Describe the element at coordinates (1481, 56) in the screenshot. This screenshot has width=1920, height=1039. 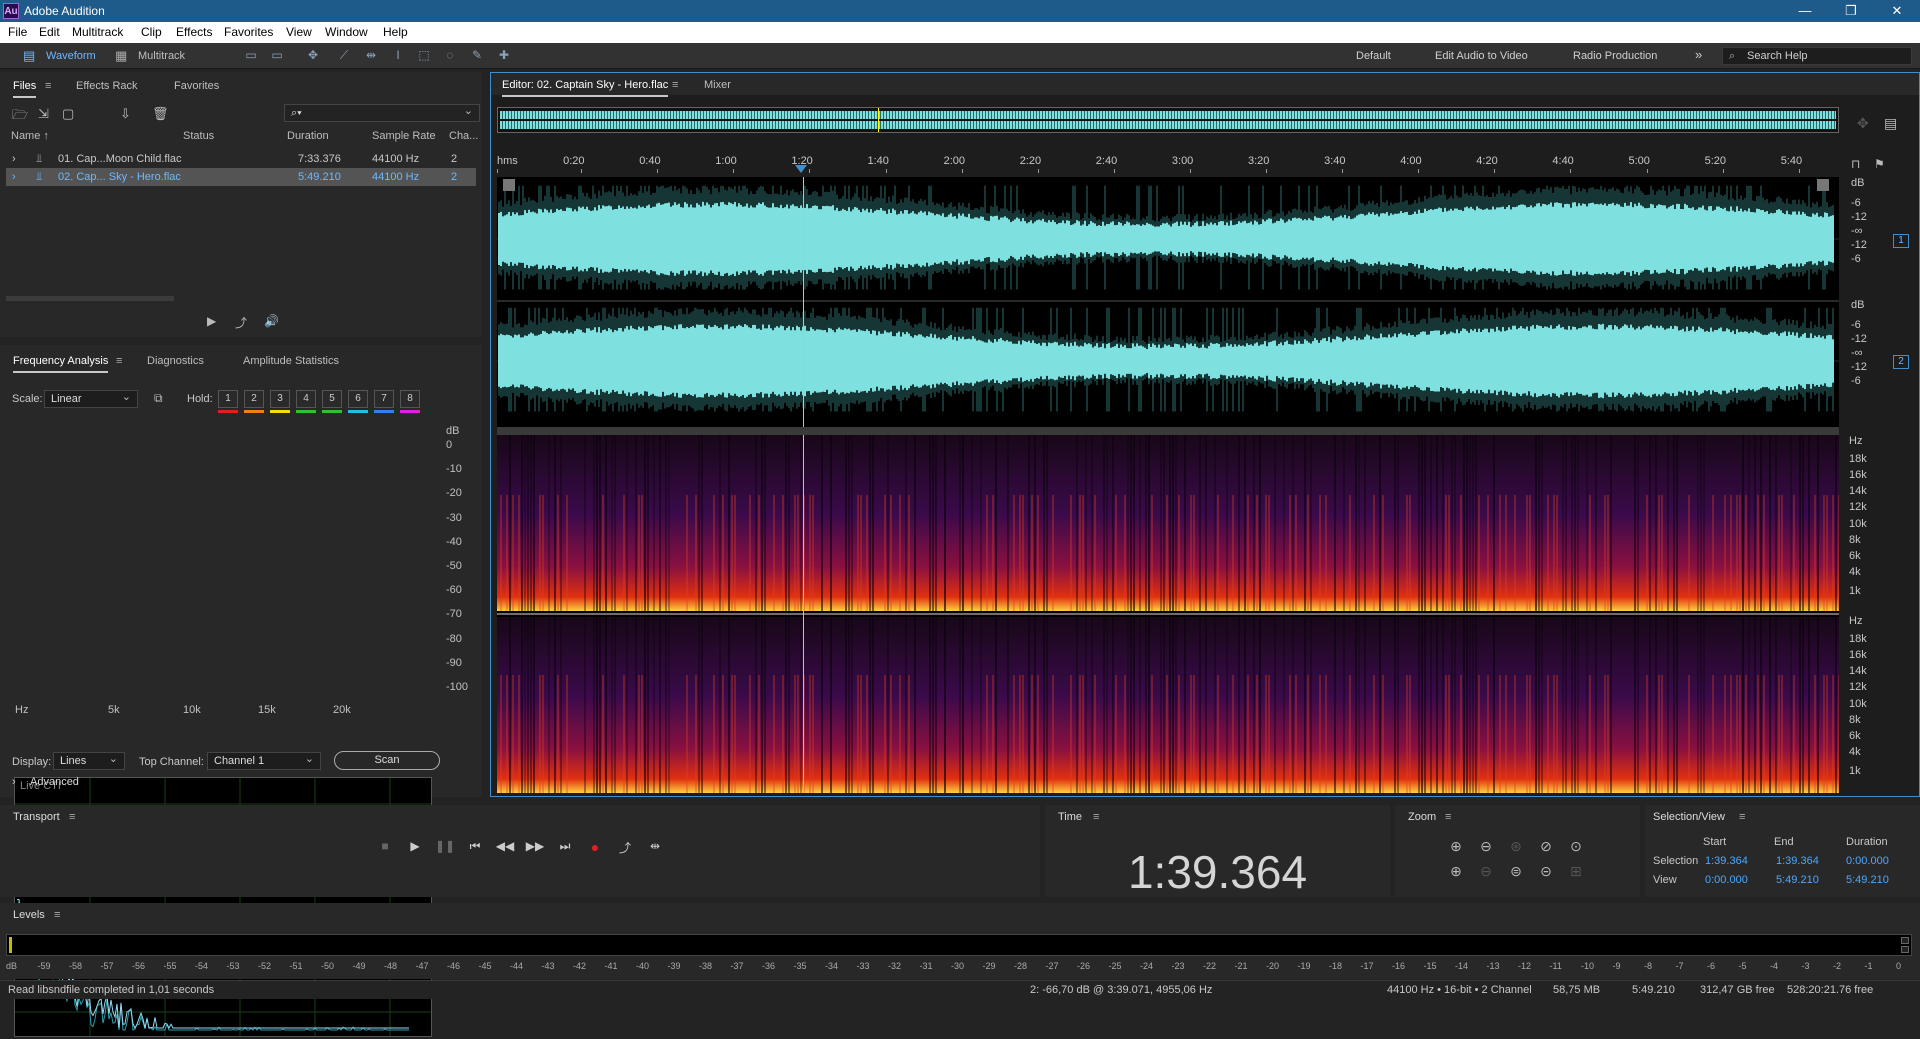
I see `workspace-edit-audio-to-video: Edit Audio to Video` at that location.